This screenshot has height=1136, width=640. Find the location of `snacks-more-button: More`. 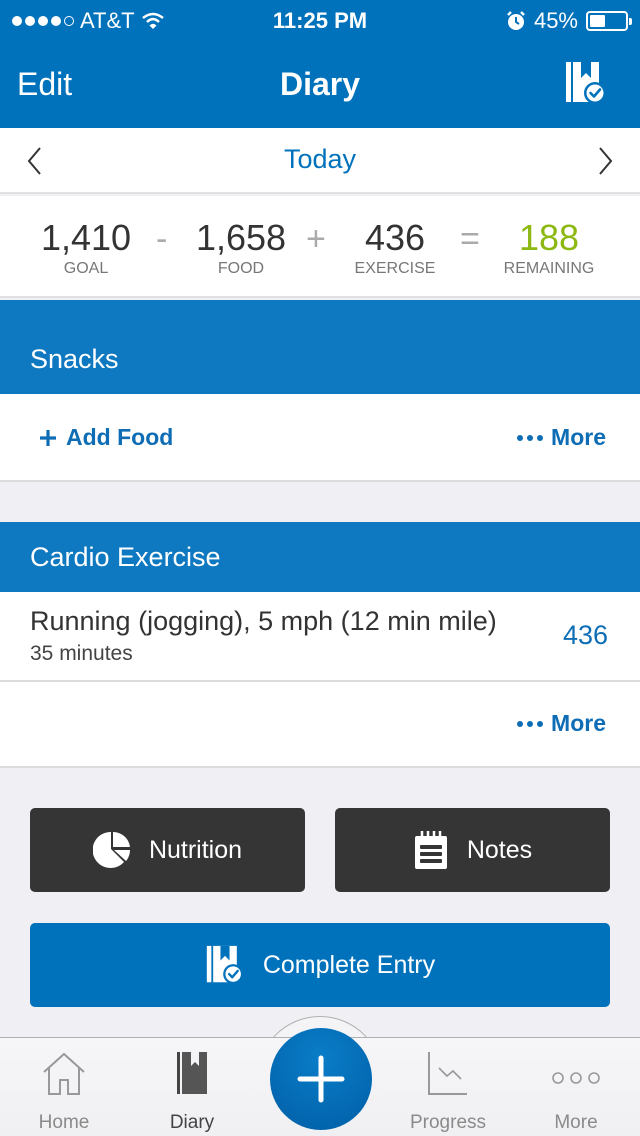

snacks-more-button: More is located at coordinates (561, 437).